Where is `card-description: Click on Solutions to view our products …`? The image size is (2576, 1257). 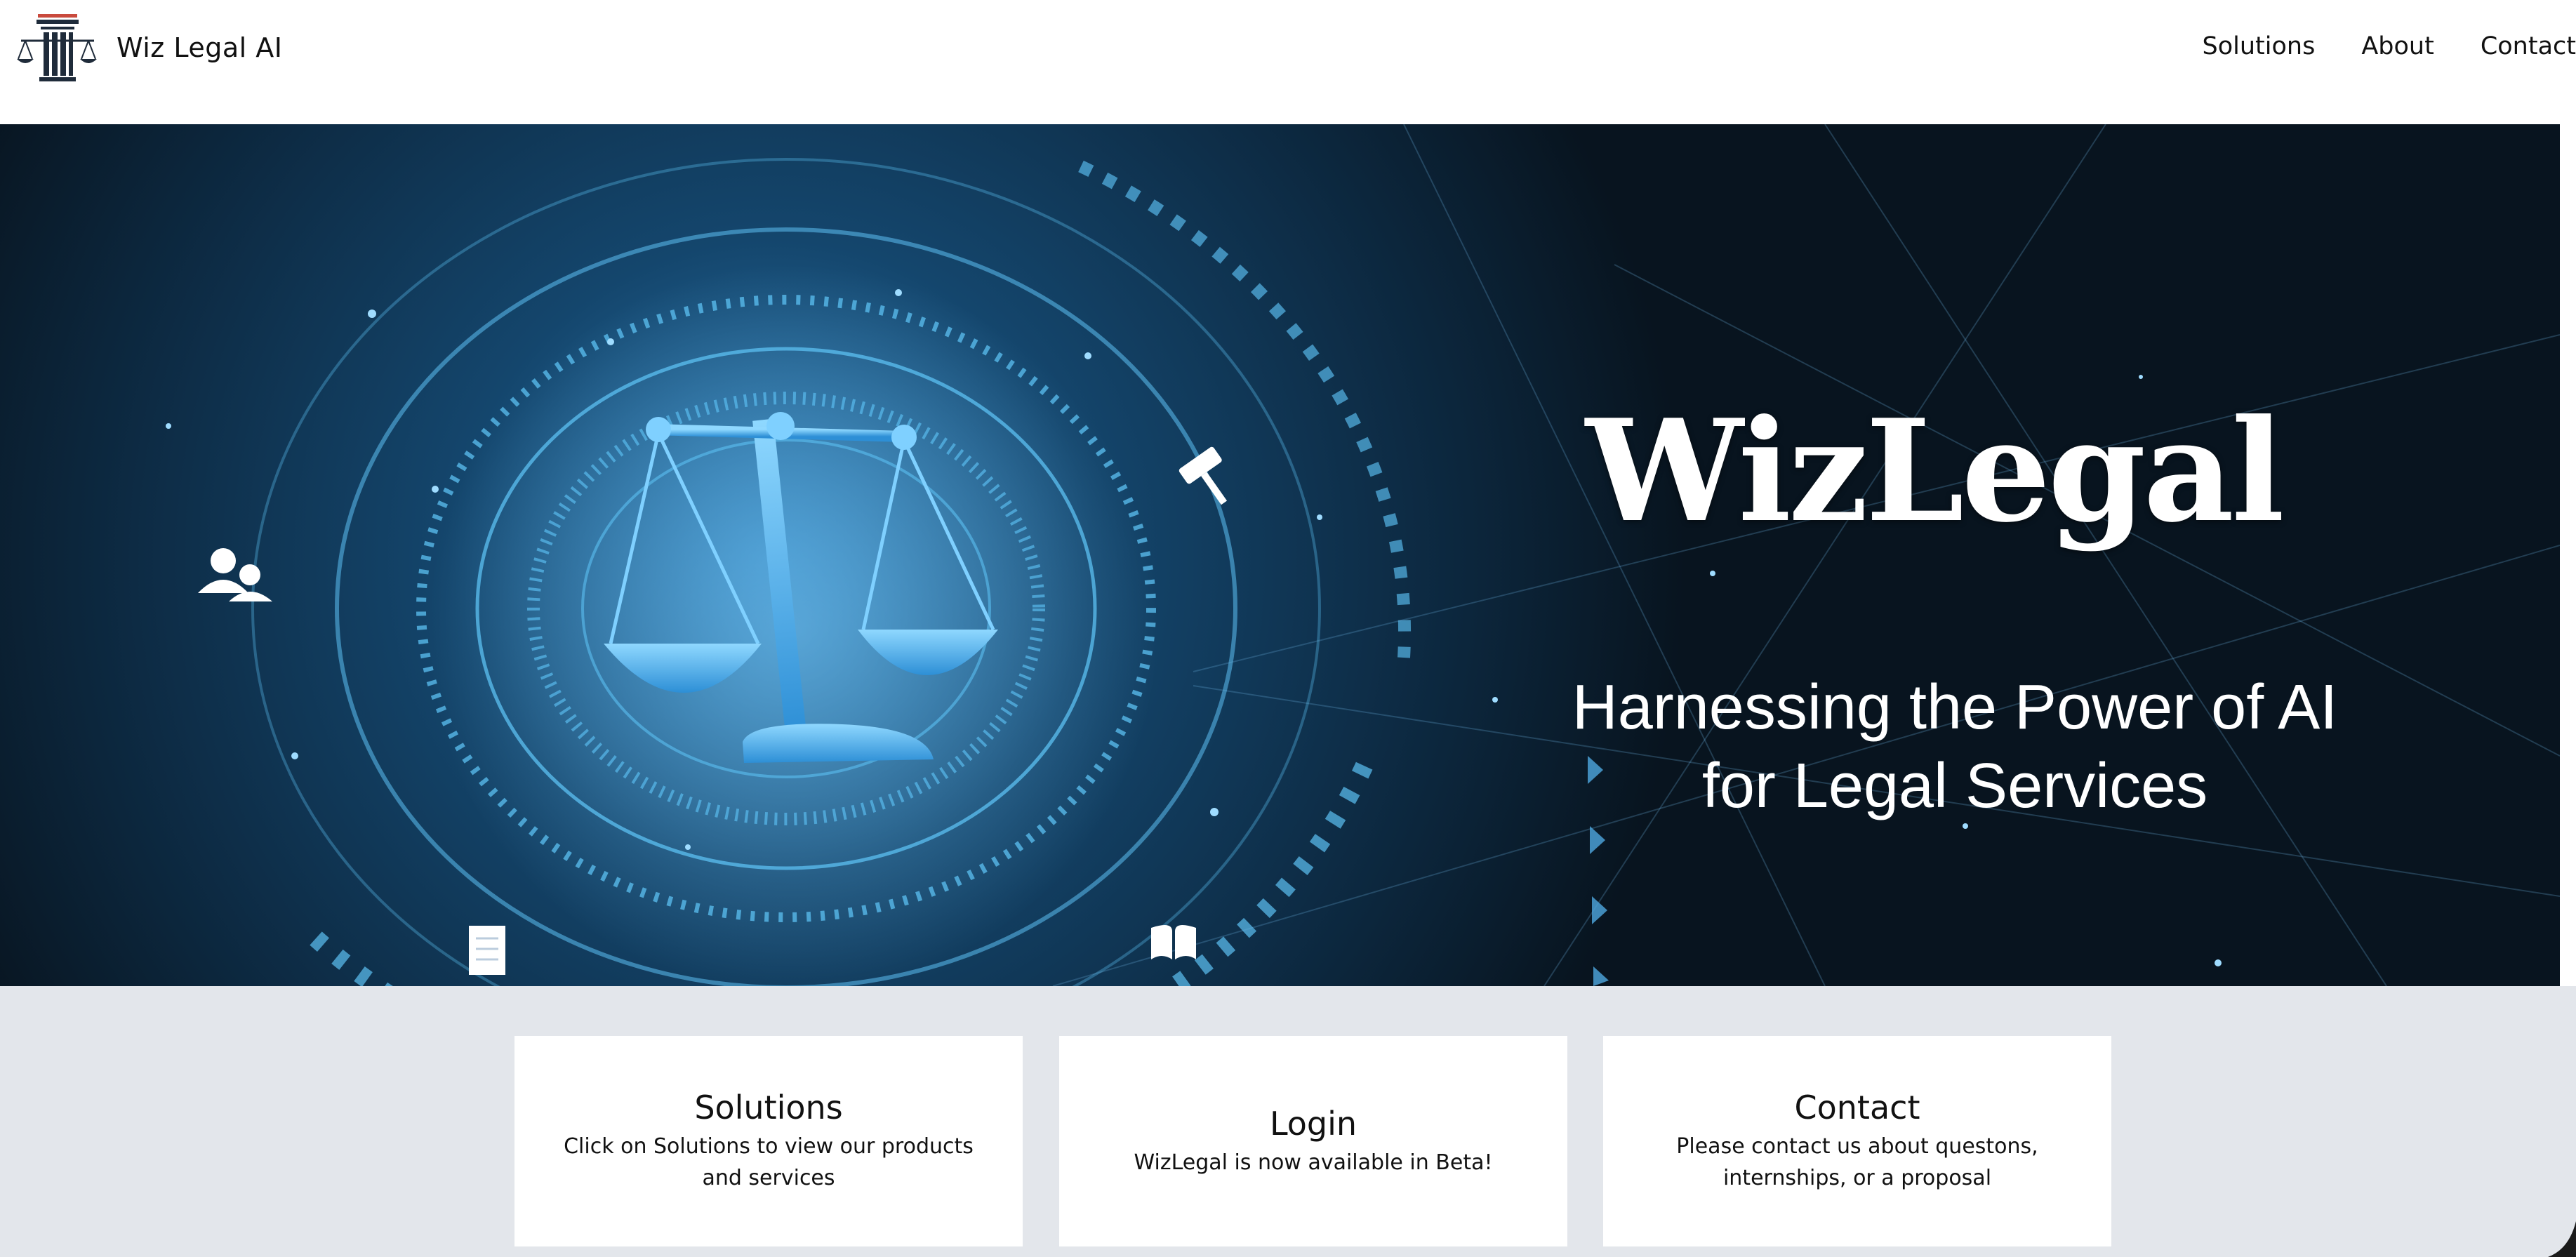 card-description: Click on Solutions to view our products … is located at coordinates (769, 1162).